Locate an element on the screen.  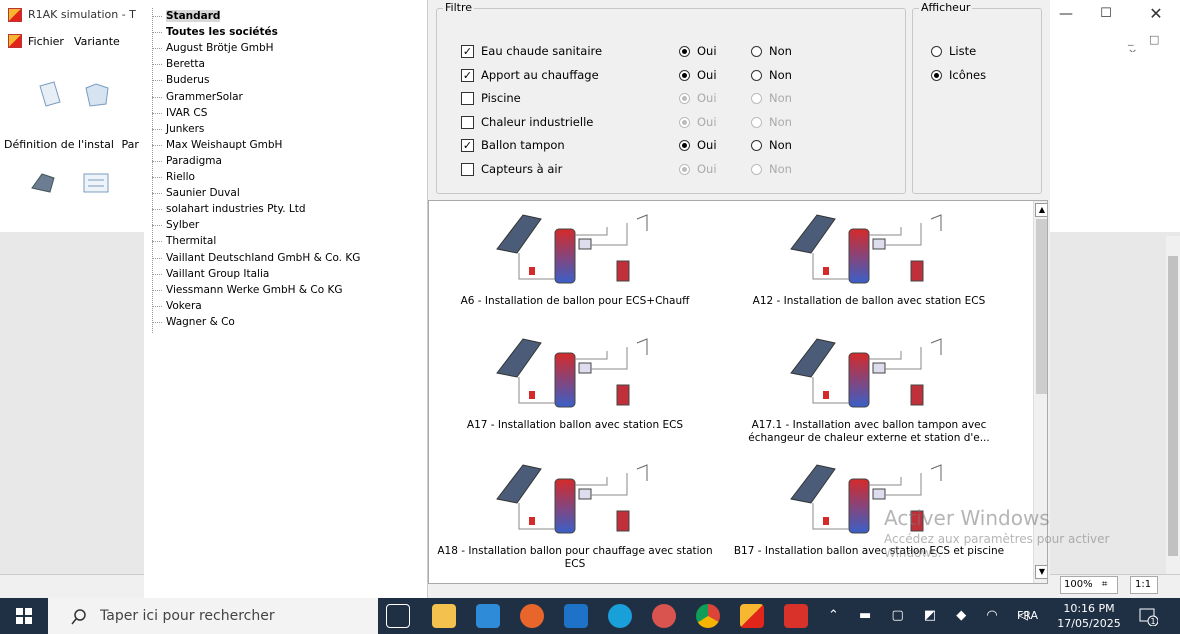
filter-label: Chaleur industrielle is located at coordinates (537, 121).